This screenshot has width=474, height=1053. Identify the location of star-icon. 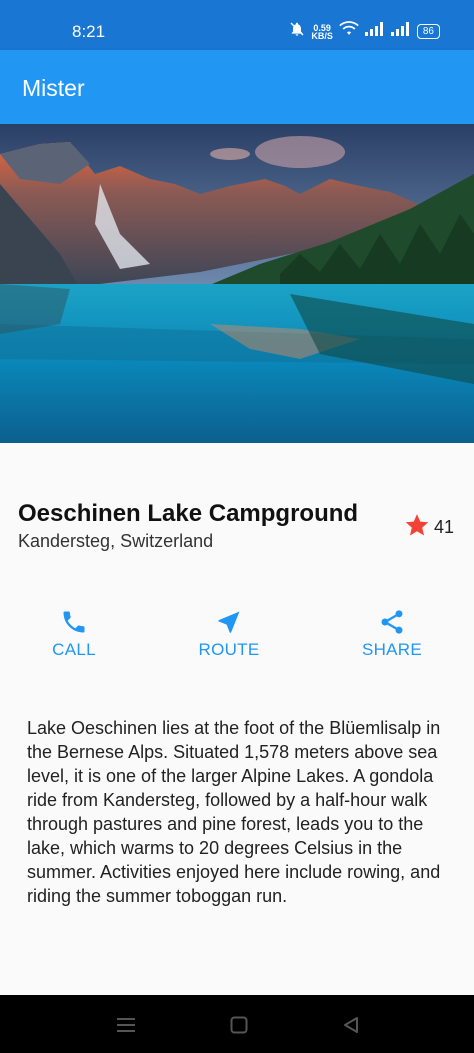
(417, 527).